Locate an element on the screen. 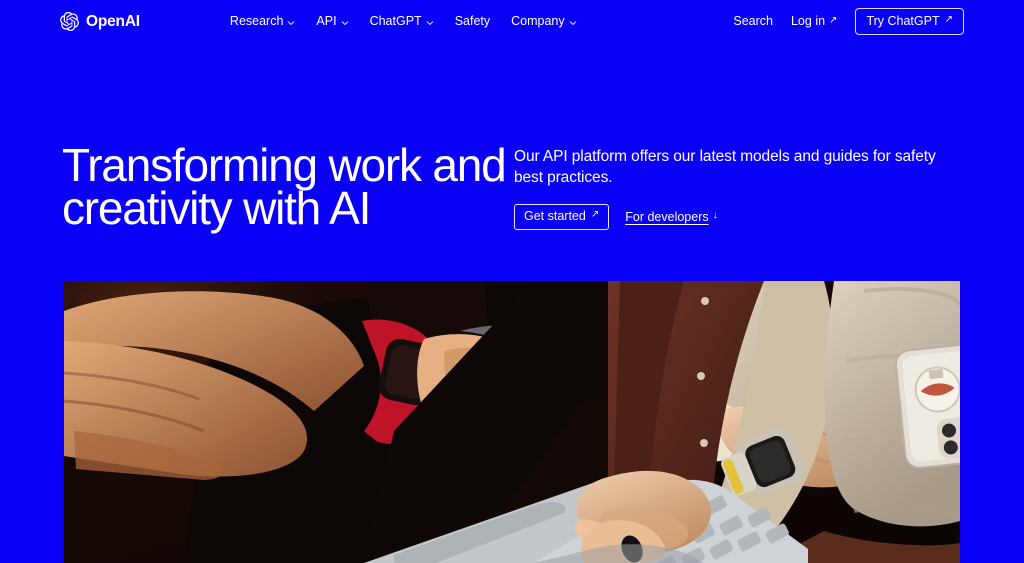 Image resolution: width=1024 pixels, height=563 pixels. nav-item-company: Company is located at coordinates (544, 21).